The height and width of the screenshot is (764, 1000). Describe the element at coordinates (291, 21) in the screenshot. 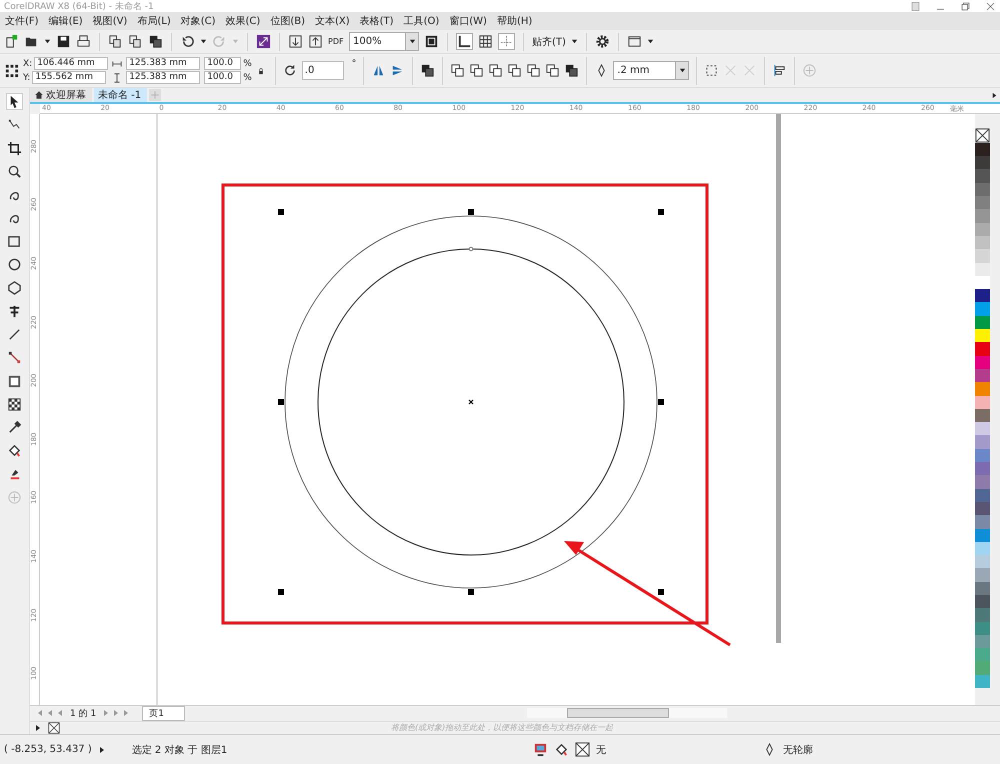

I see `menu-item: 位图(B)` at that location.